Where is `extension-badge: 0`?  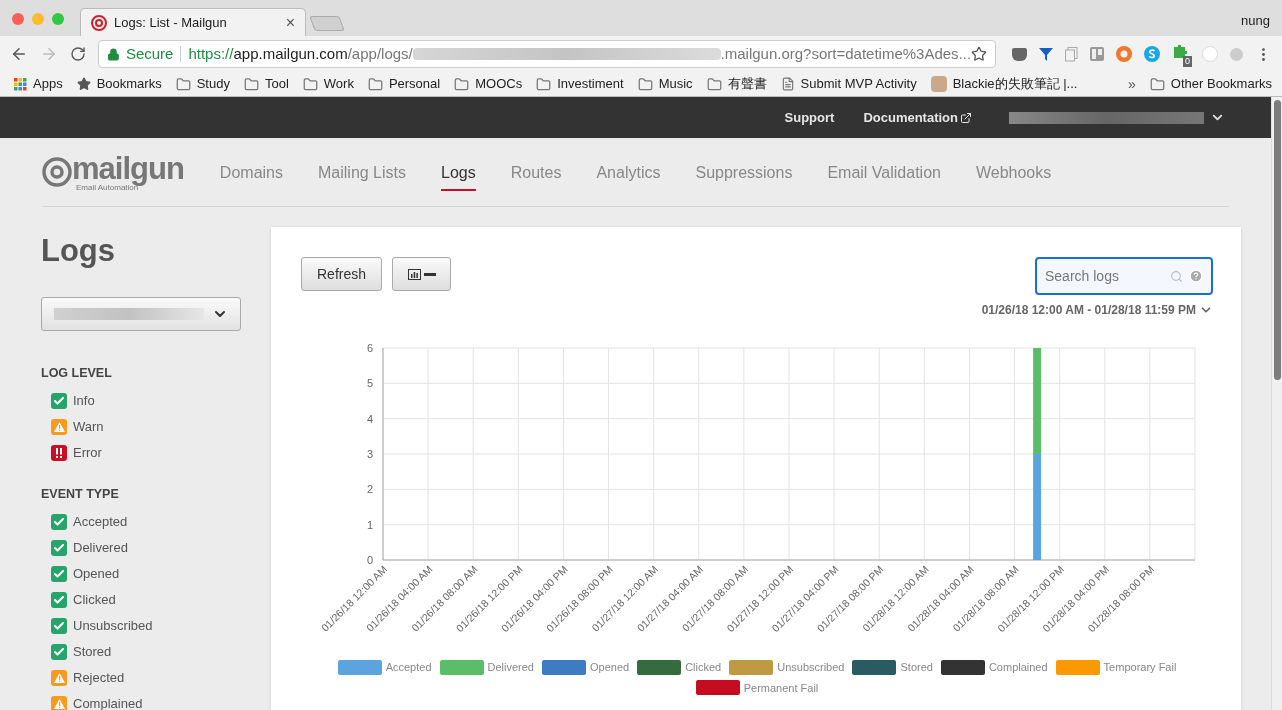 extension-badge: 0 is located at coordinates (1187, 61).